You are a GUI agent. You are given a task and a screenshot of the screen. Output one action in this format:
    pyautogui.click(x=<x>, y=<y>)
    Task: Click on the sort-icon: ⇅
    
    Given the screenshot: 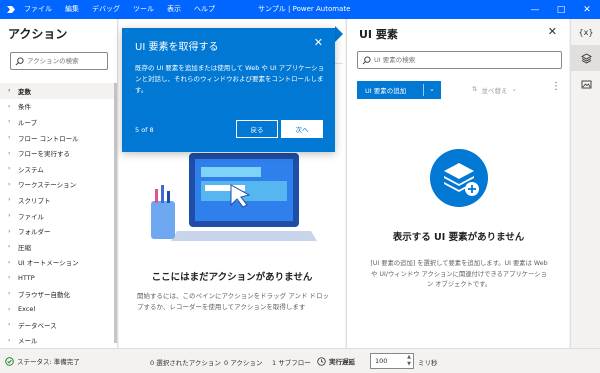 What is the action you would take?
    pyautogui.click(x=475, y=89)
    